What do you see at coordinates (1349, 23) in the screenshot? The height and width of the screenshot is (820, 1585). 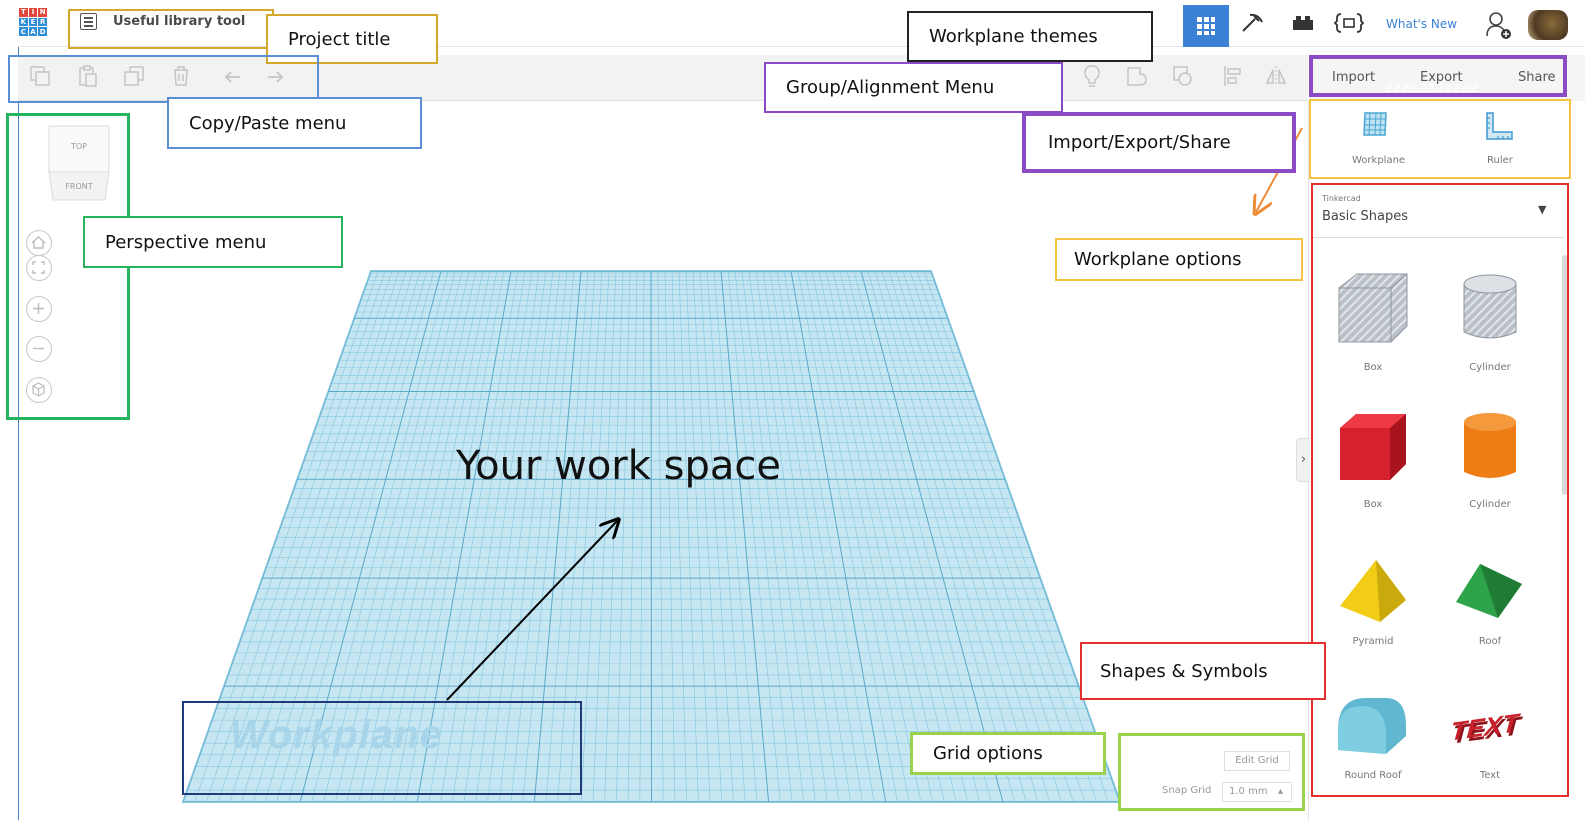 I see `code-blocks-icon` at bounding box center [1349, 23].